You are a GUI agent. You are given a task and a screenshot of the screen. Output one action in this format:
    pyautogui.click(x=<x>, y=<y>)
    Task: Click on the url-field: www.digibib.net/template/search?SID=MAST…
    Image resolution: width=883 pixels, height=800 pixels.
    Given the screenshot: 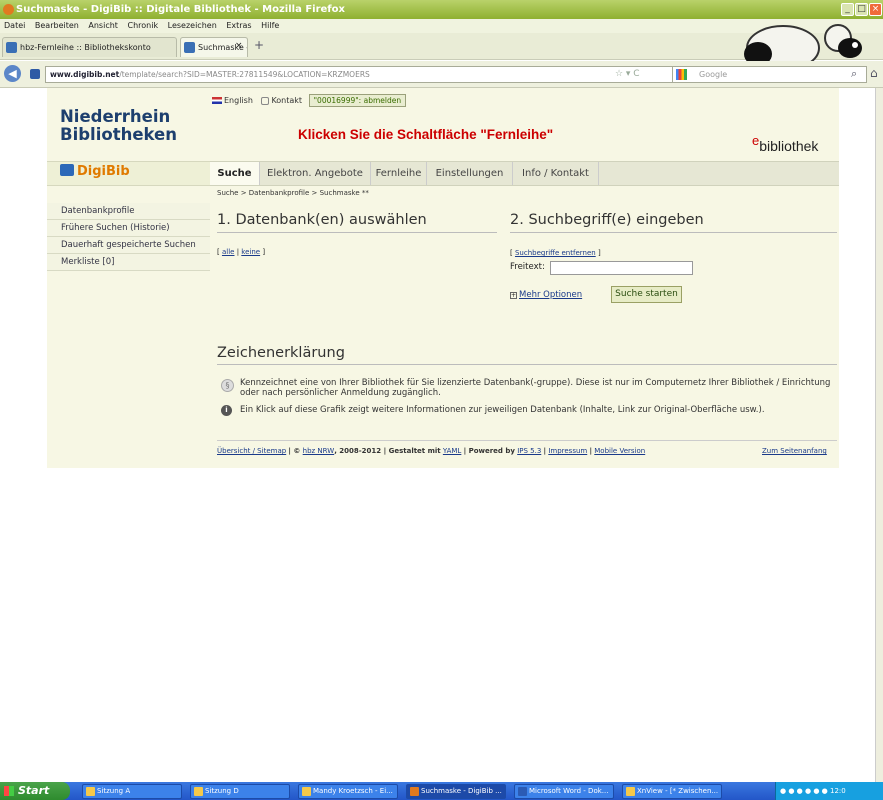 What is the action you would take?
    pyautogui.click(x=362, y=74)
    